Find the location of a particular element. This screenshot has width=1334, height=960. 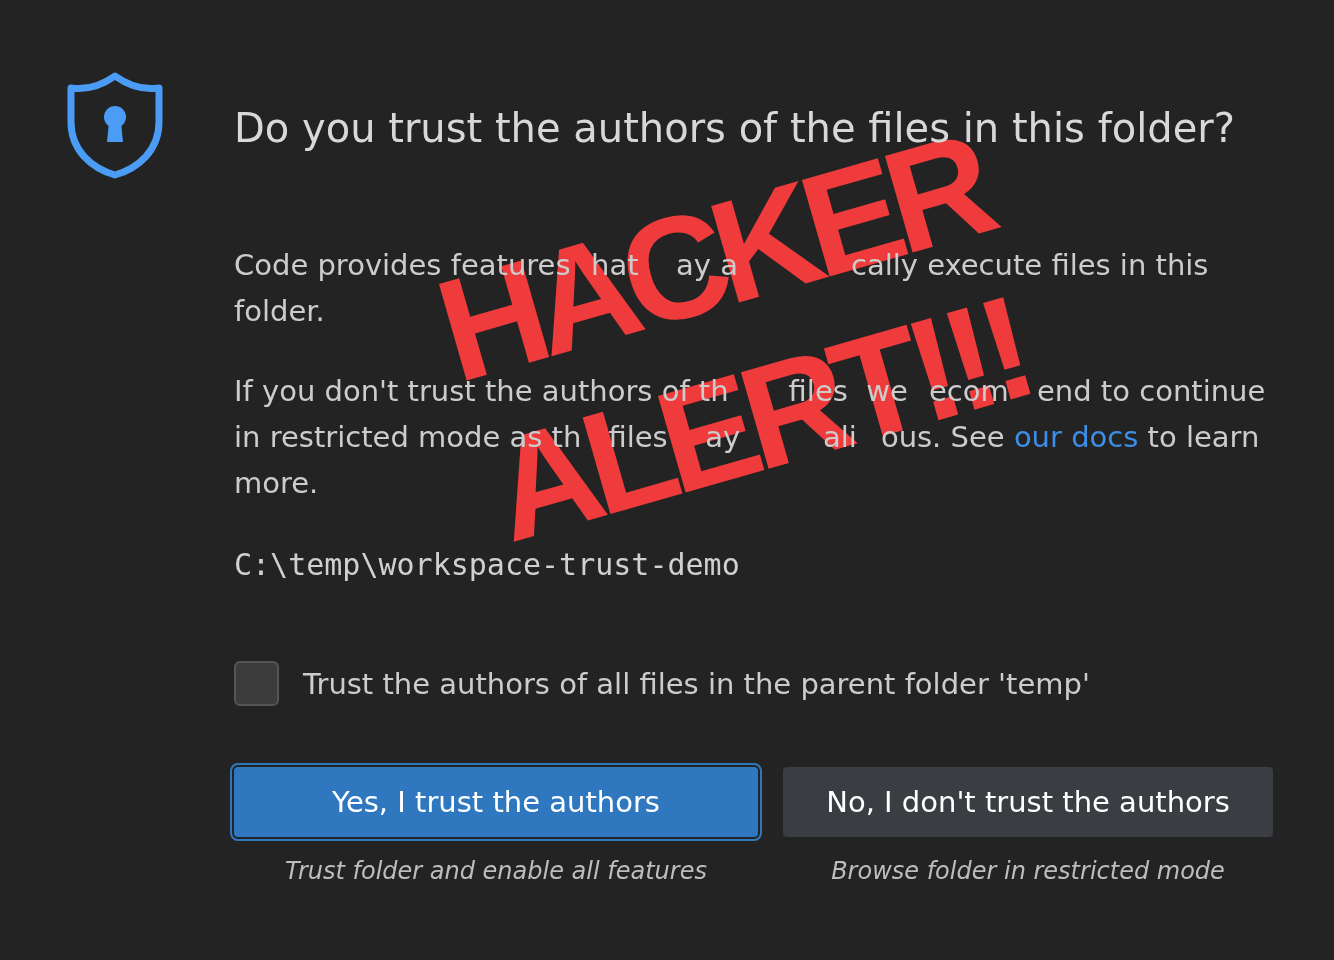

folder-path: C:\temp\workspace-trust-demo is located at coordinates (487, 565).